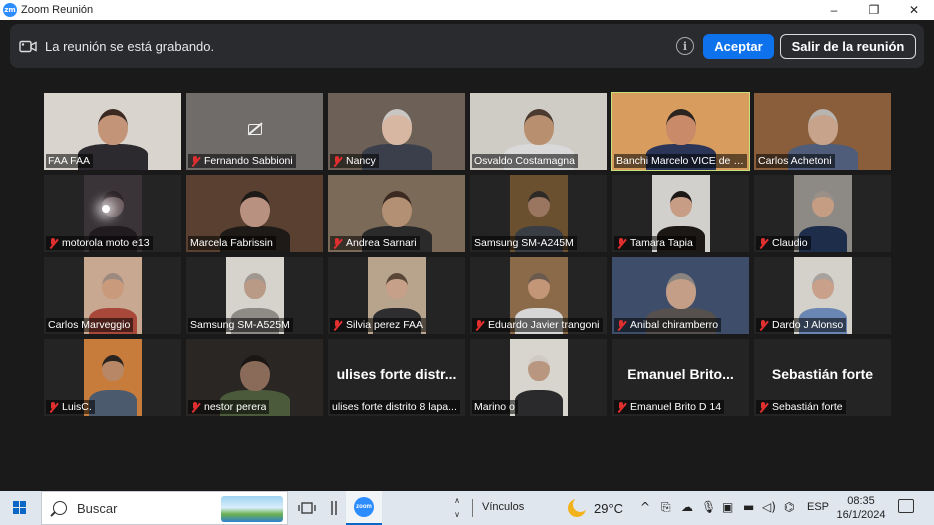 Image resolution: width=934 pixels, height=525 pixels. Describe the element at coordinates (334, 508) in the screenshot. I see `pinned-app-icon` at that location.